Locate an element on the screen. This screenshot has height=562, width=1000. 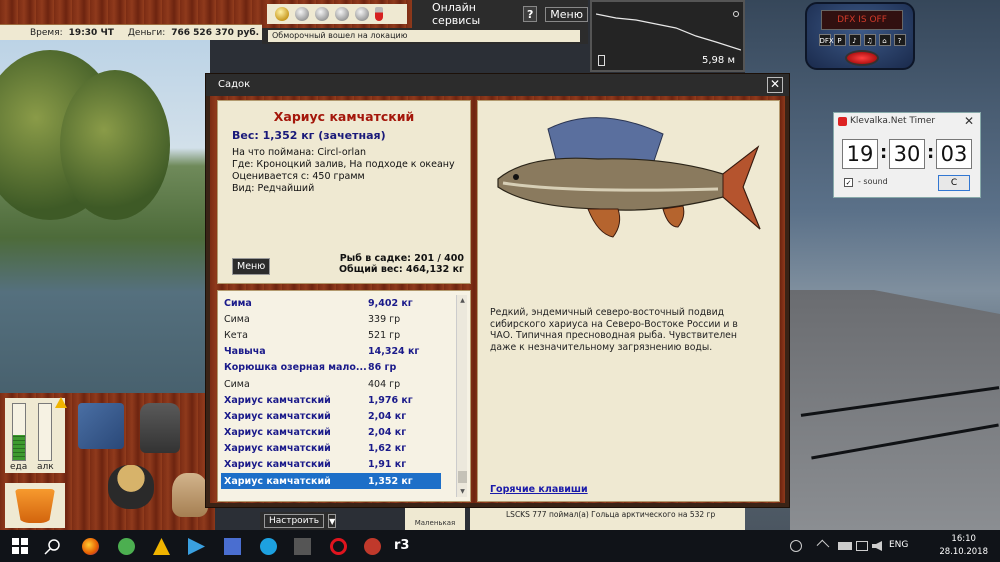
fish-count: Рыб в садке: 201 / 400 is located at coordinates (401, 258).